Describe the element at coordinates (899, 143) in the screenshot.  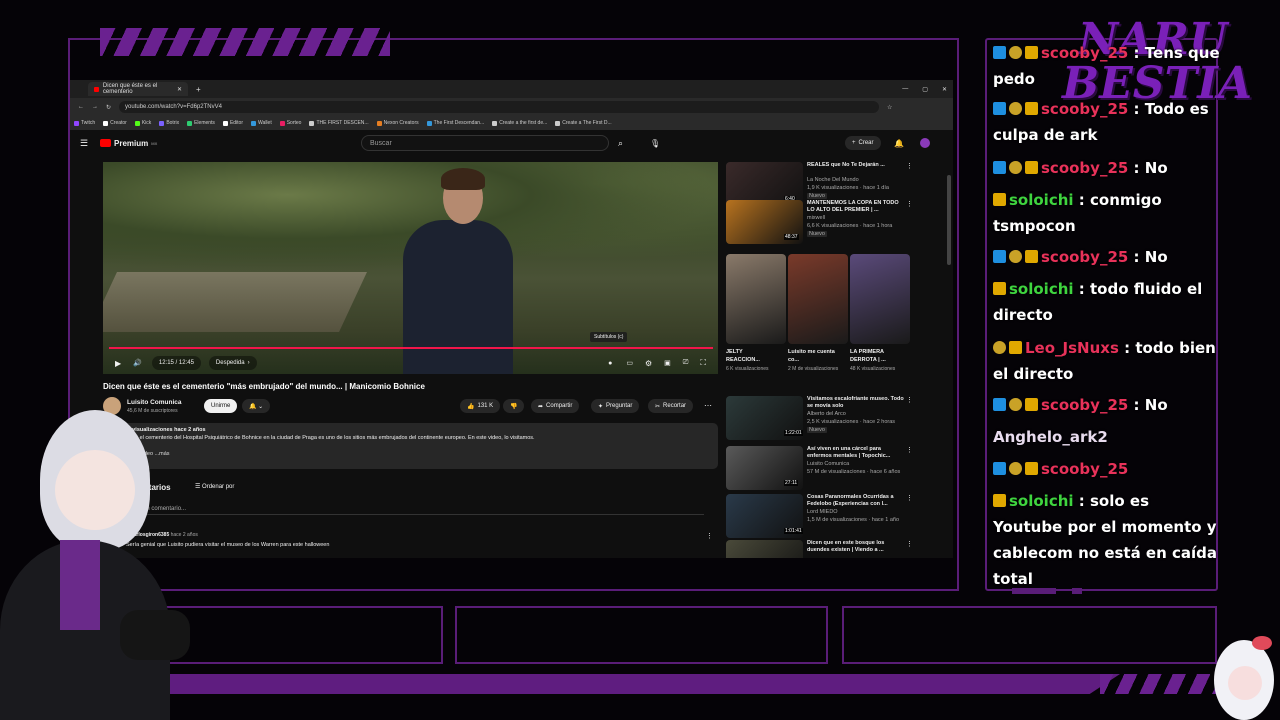
I see `bell-icon: 🔔` at that location.